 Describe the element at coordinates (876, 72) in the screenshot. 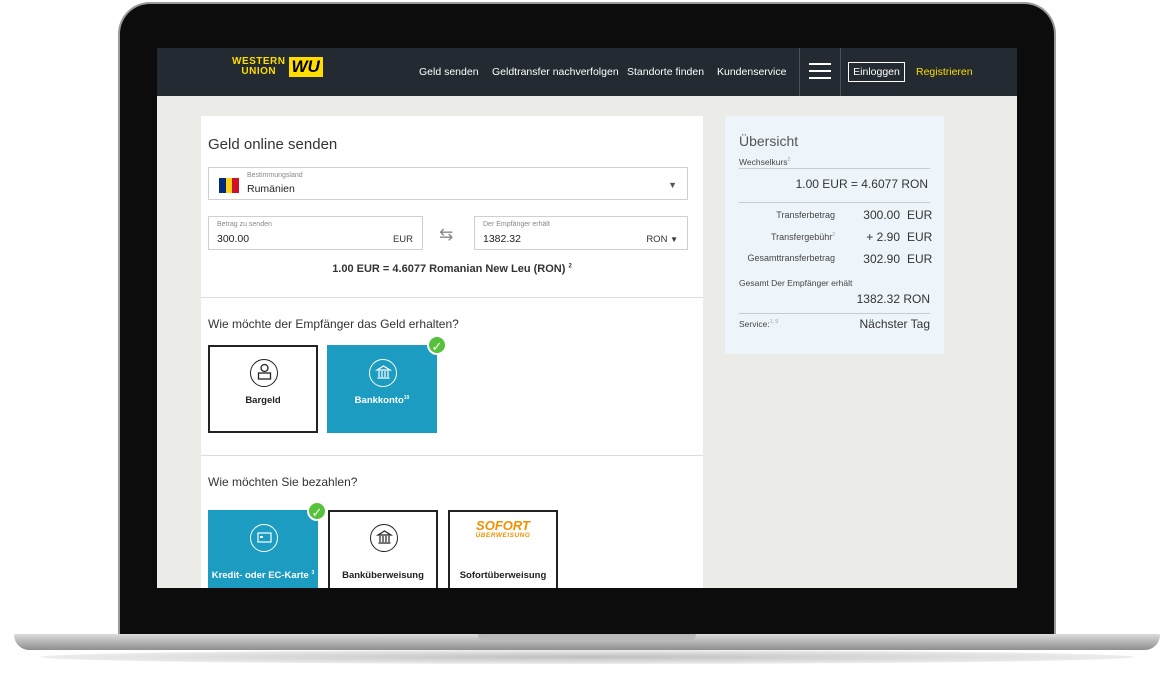

I see `login-button: Einloggen` at that location.